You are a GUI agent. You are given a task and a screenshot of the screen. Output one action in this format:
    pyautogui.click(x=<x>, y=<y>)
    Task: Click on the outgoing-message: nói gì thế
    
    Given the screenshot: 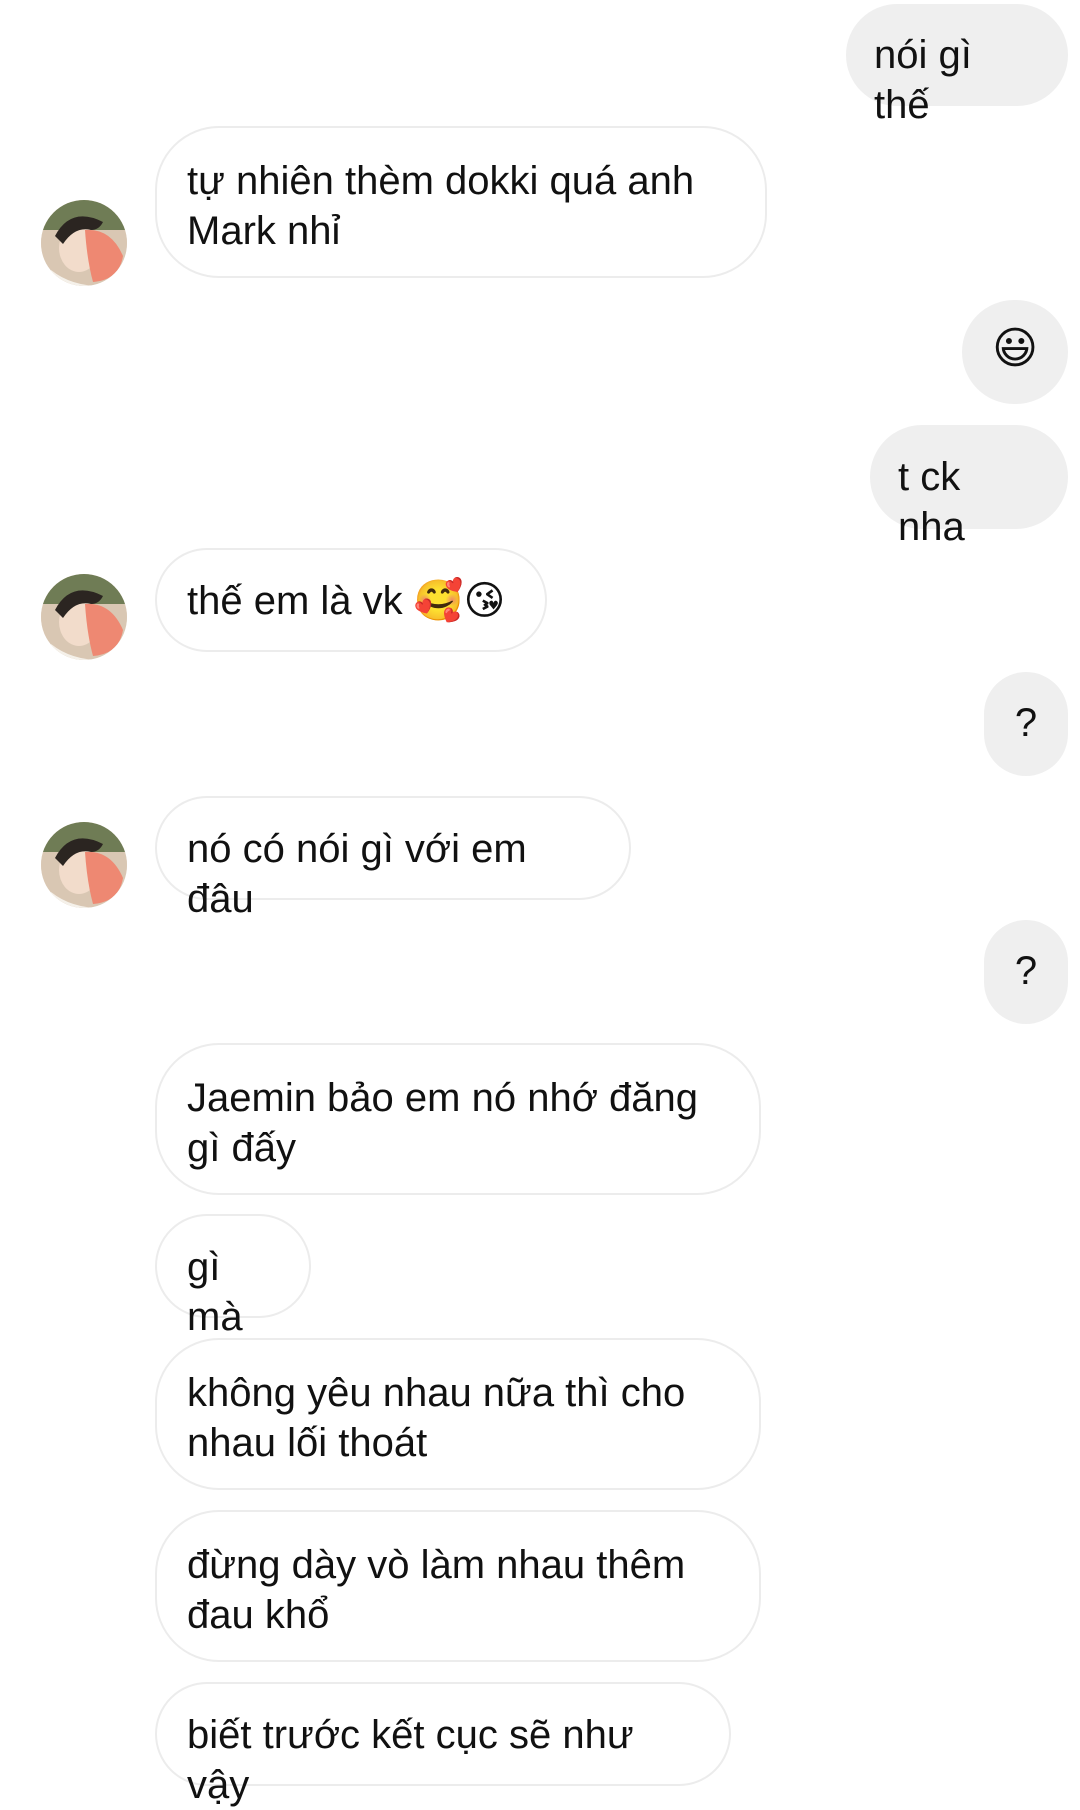 What is the action you would take?
    pyautogui.click(x=957, y=65)
    